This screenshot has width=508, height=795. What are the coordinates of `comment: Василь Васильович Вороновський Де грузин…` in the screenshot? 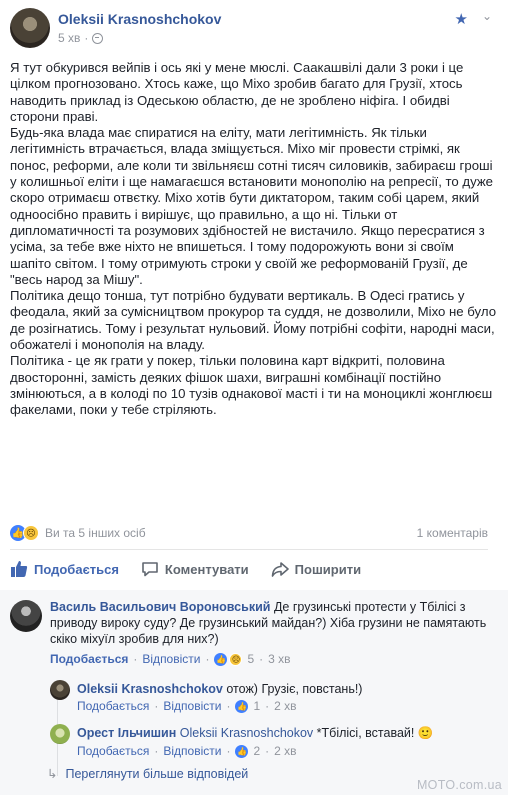 It's located at (274, 623).